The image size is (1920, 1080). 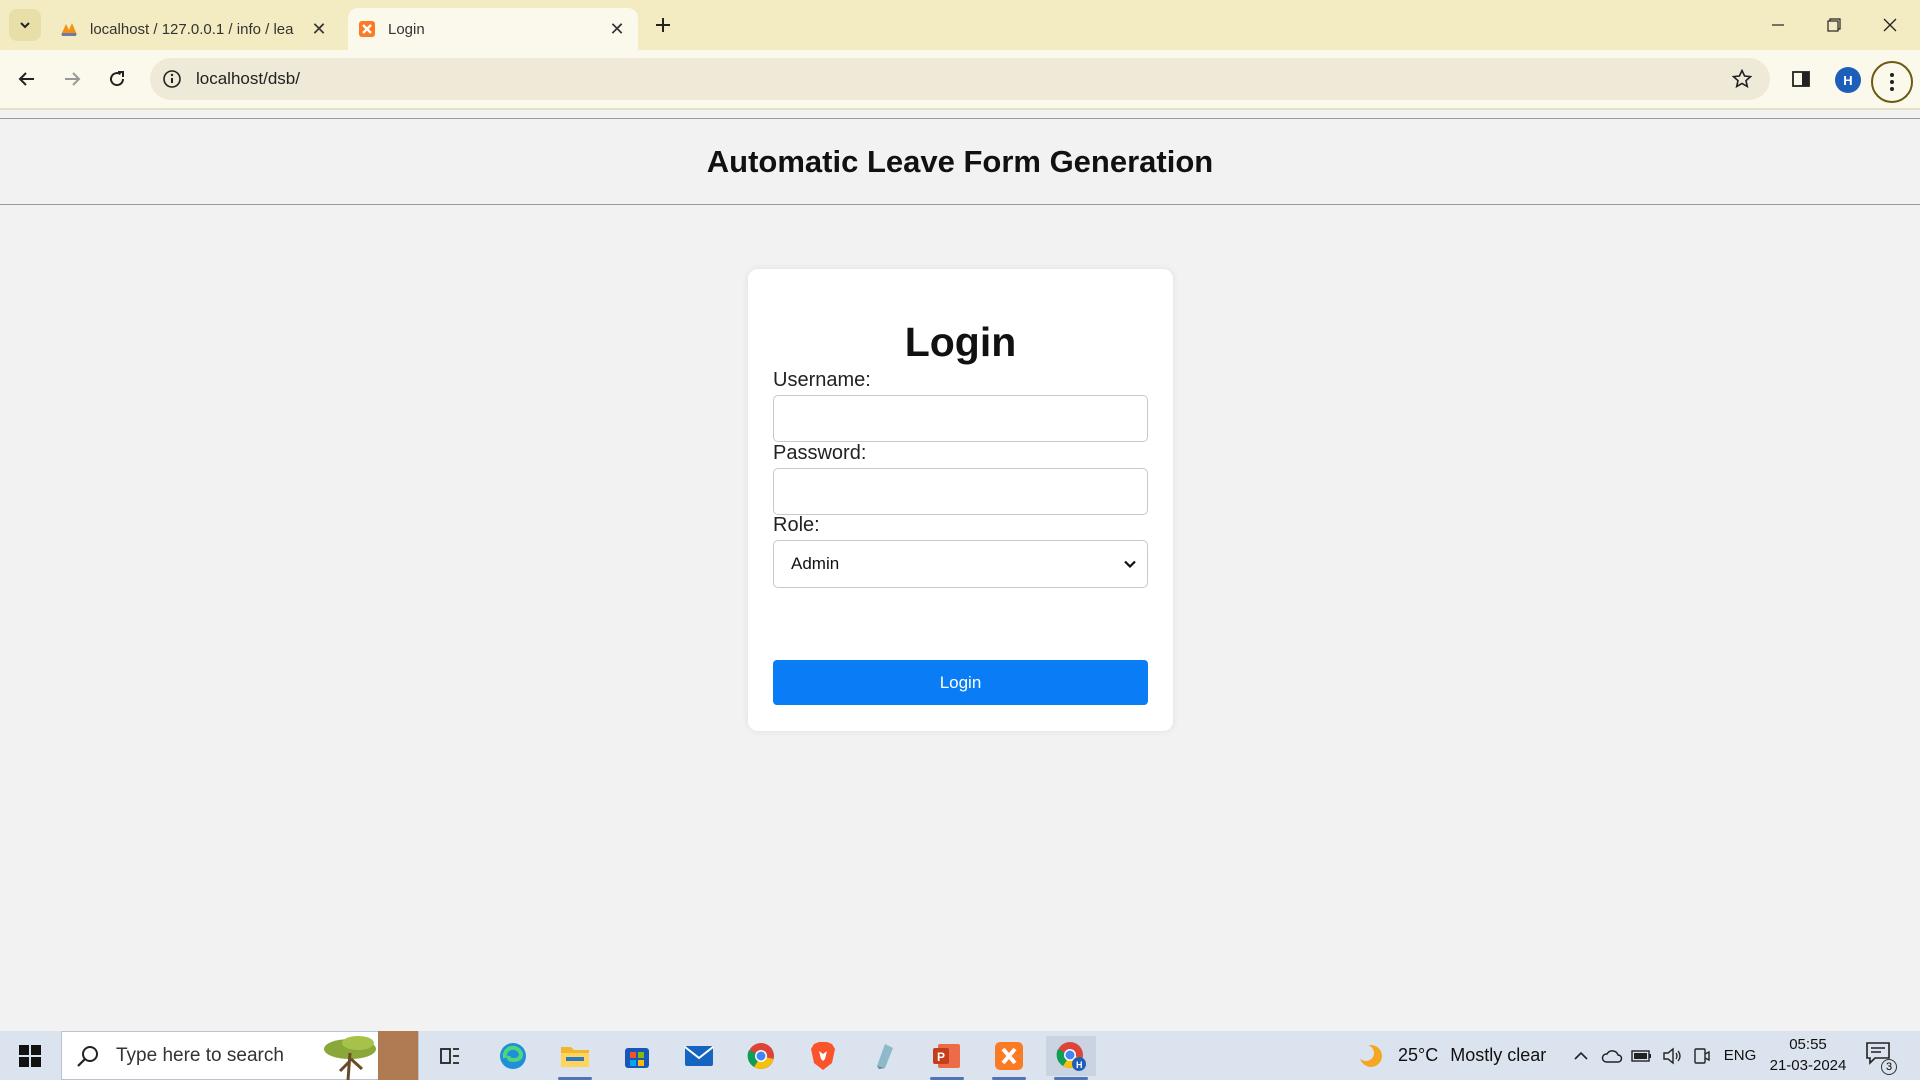 I want to click on taskbar-clock: 05:55 21-03-2024, so click(x=1808, y=1055).